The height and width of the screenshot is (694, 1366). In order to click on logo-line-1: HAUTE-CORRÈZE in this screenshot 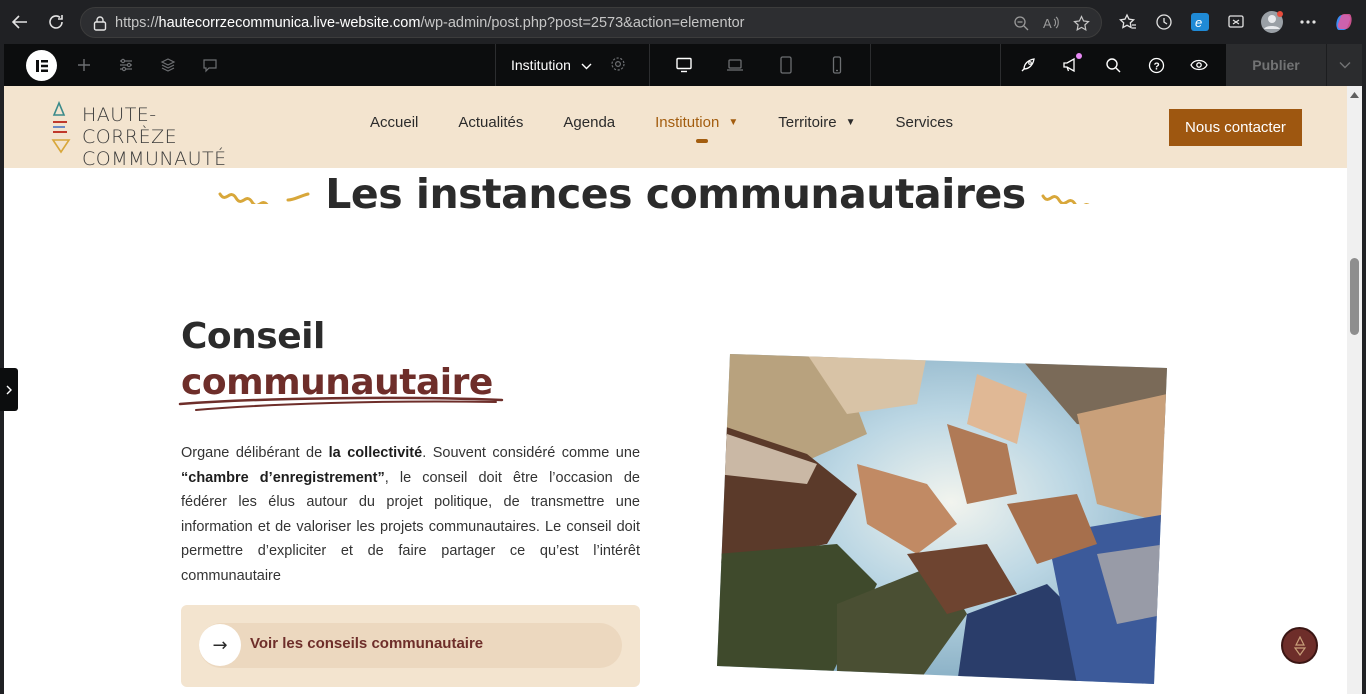, I will do `click(130, 126)`.